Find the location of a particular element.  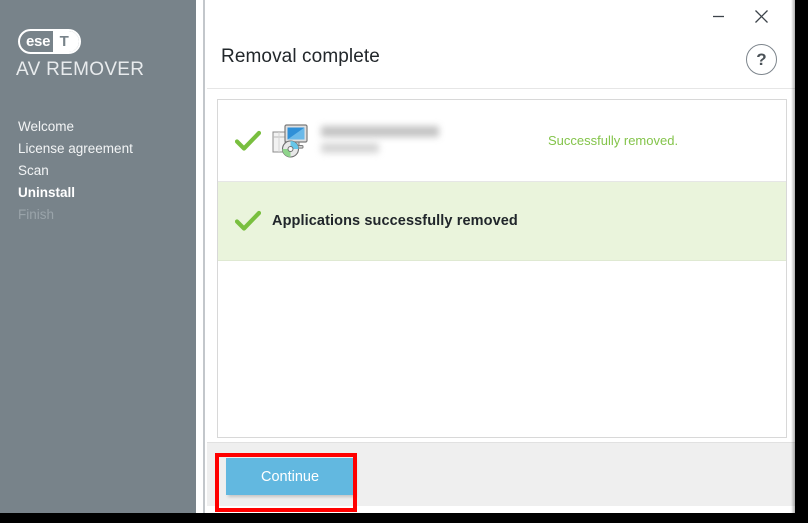

status-badge: Successfully removed. is located at coordinates (613, 140).